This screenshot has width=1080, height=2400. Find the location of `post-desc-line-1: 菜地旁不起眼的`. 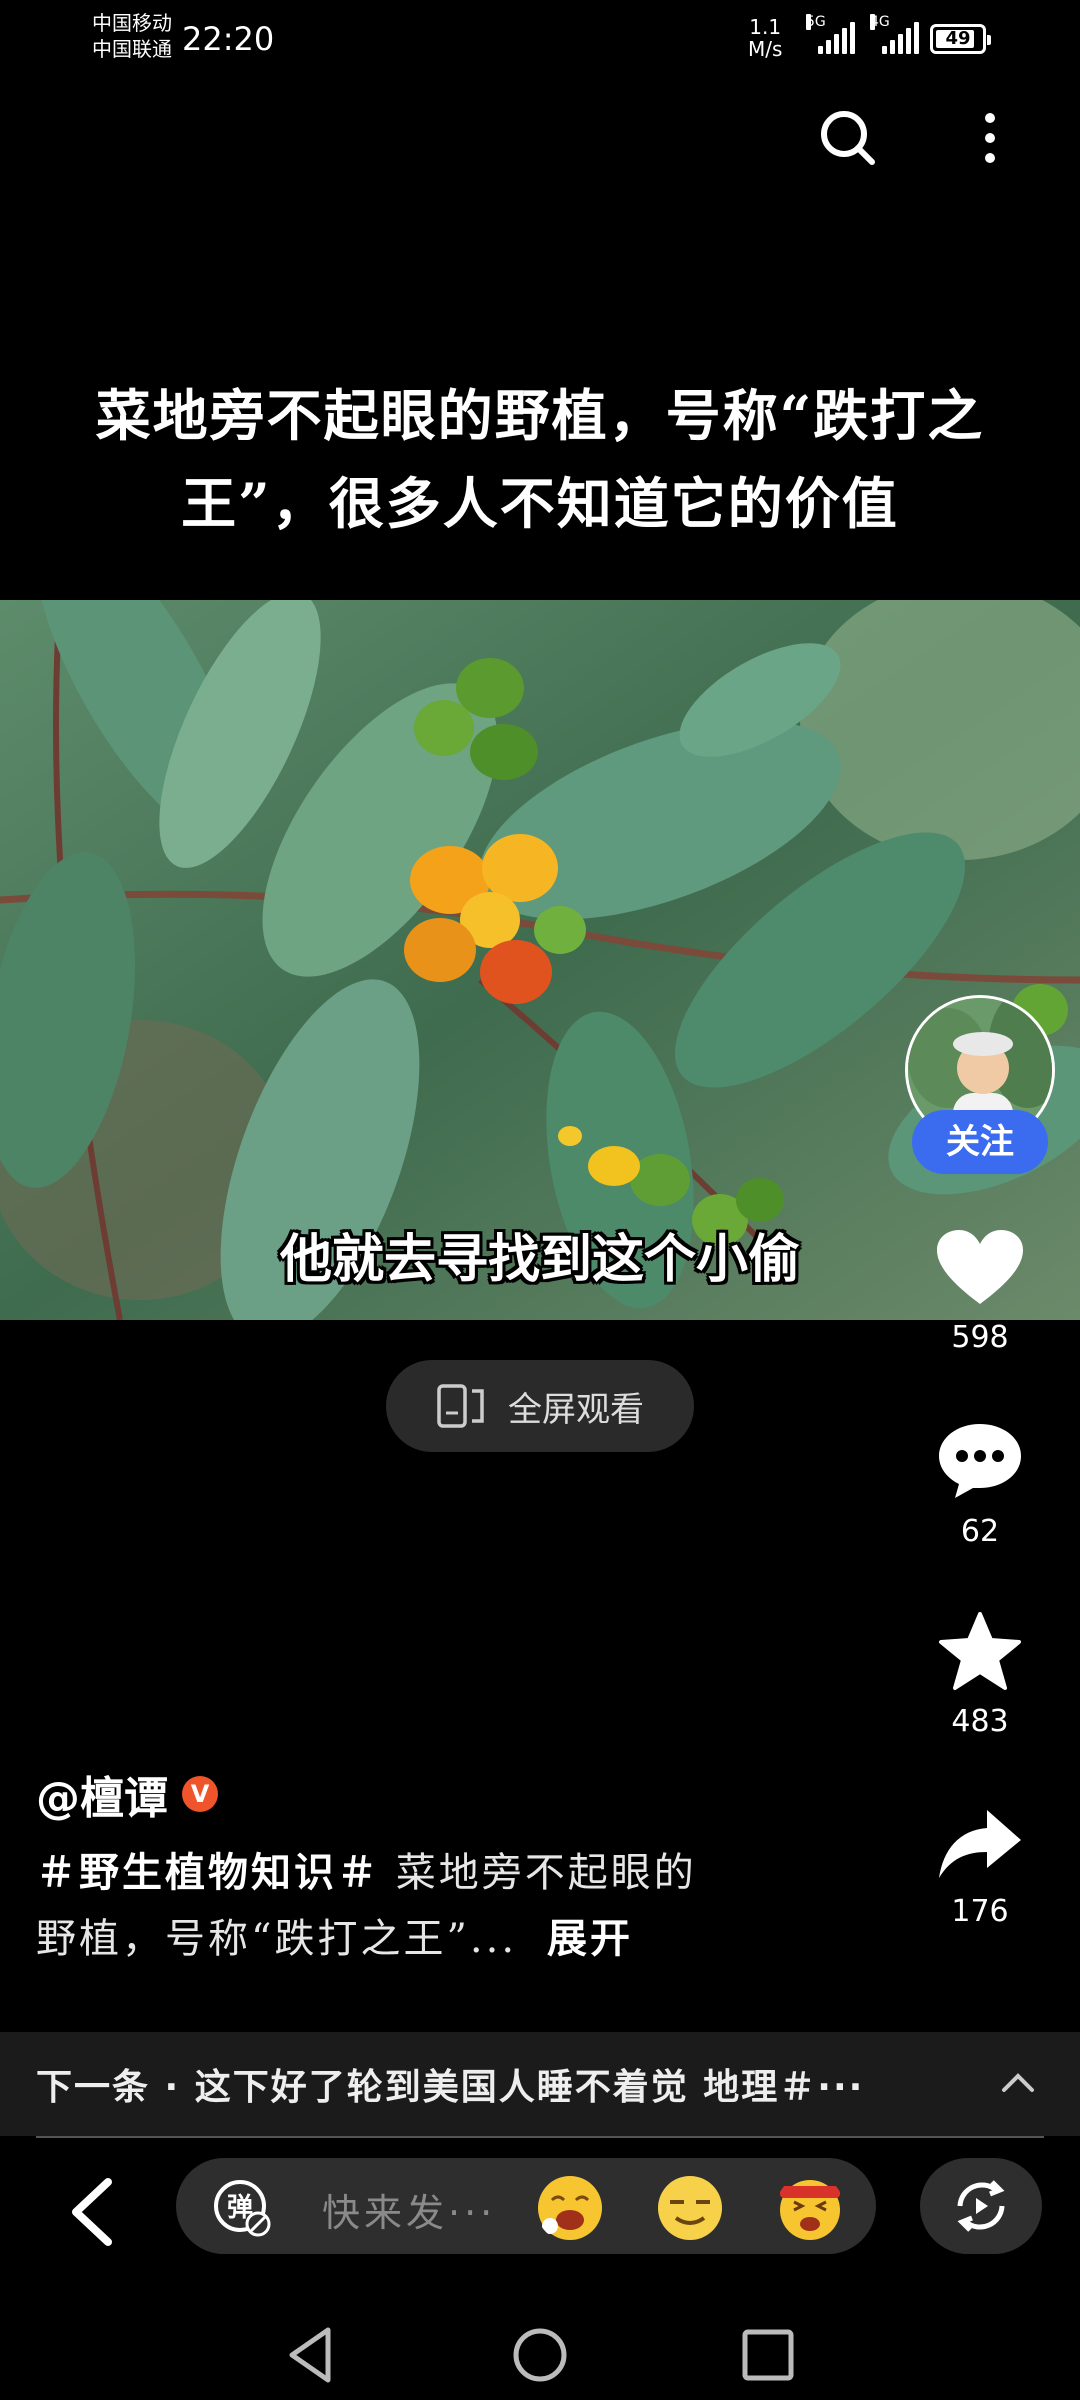

post-desc-line-1: 菜地旁不起眼的 is located at coordinates (538, 1873).